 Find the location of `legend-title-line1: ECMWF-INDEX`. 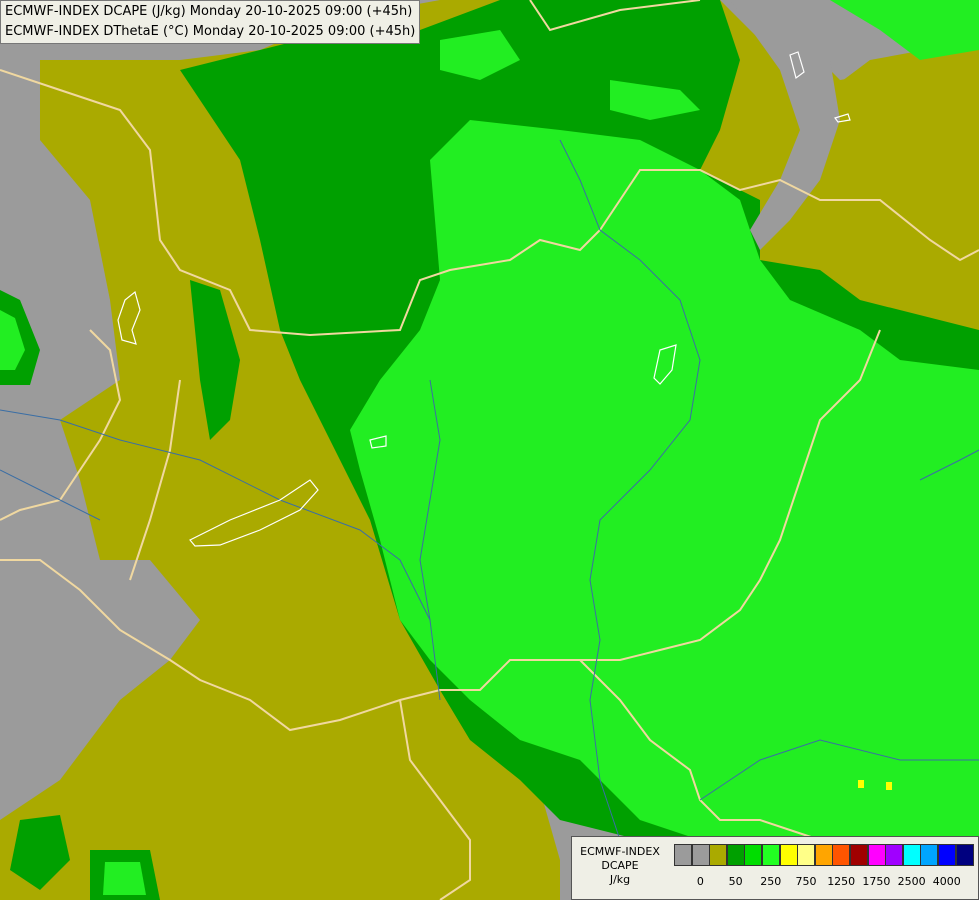

legend-title-line1: ECMWF-INDEX is located at coordinates (620, 851).